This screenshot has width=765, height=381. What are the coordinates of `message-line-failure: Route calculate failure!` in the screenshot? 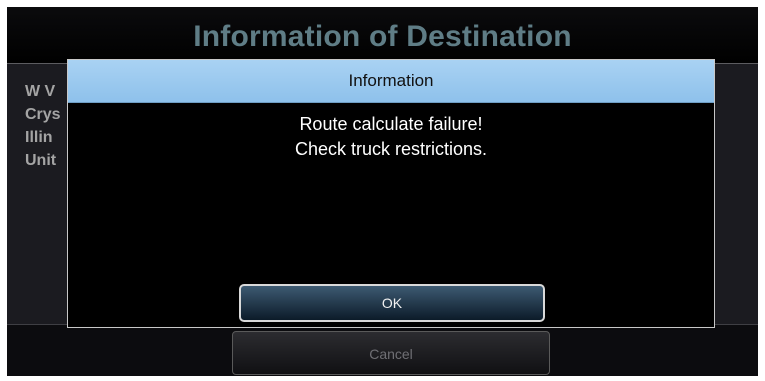 It's located at (391, 124).